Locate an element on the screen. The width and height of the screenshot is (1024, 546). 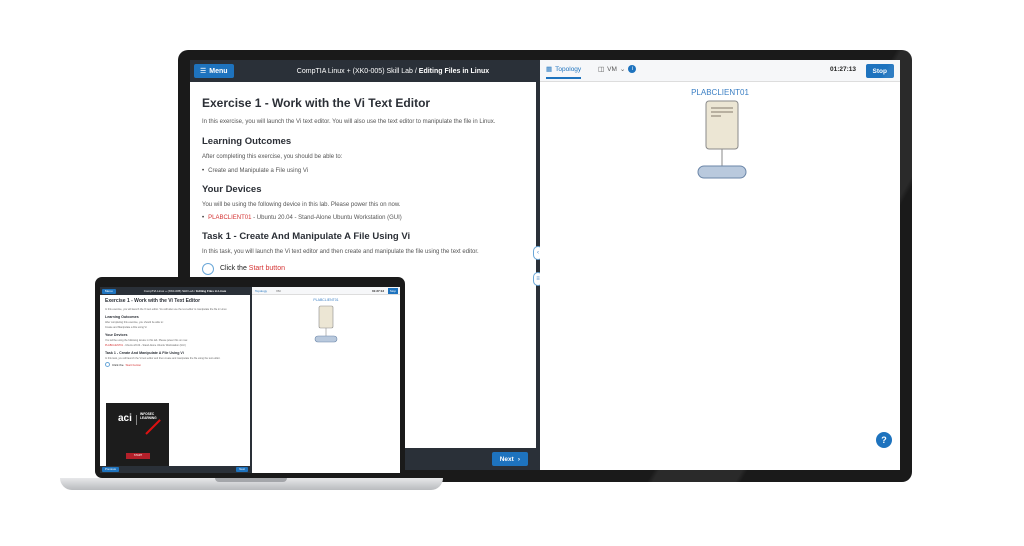
help-button: ? is located at coordinates (884, 440).